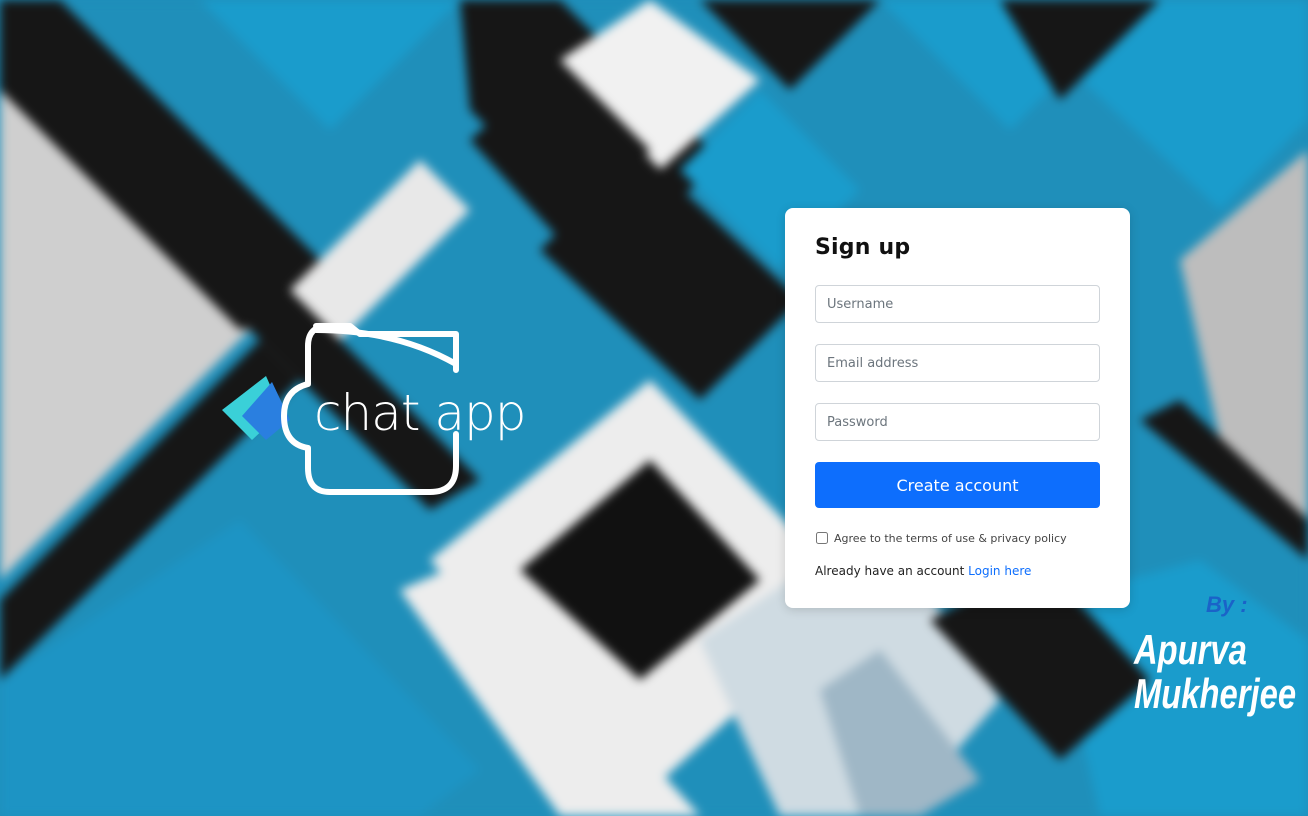 This screenshot has height=816, width=1308. I want to click on username-input, so click(957, 304).